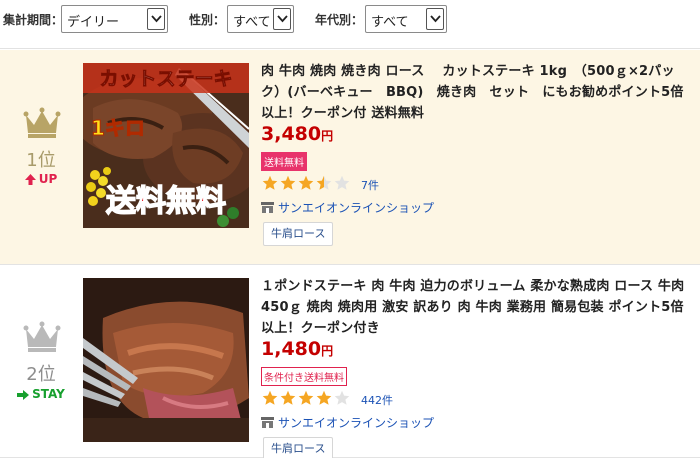  What do you see at coordinates (207, 20) in the screenshot?
I see `gender-filter-label: 性別：` at bounding box center [207, 20].